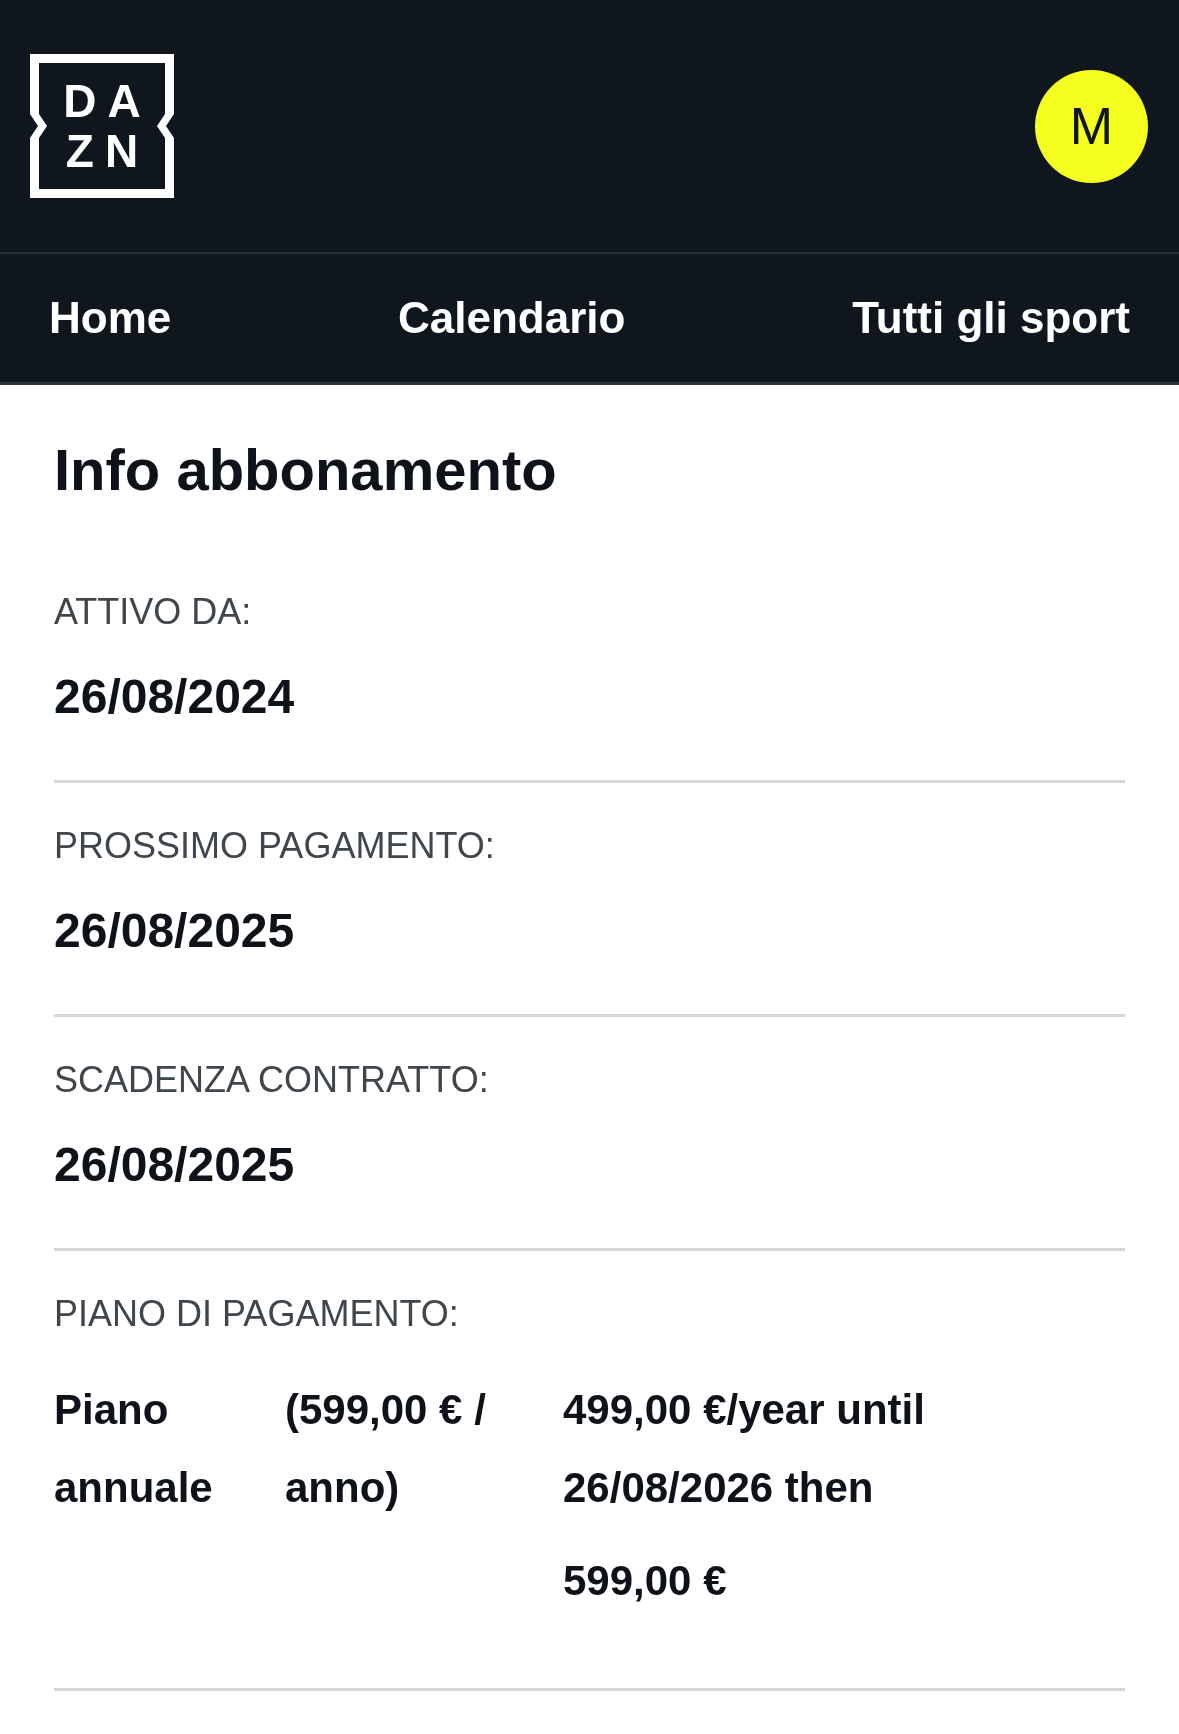  Describe the element at coordinates (175, 697) in the screenshot. I see `field-value: 26/08/2024` at that location.